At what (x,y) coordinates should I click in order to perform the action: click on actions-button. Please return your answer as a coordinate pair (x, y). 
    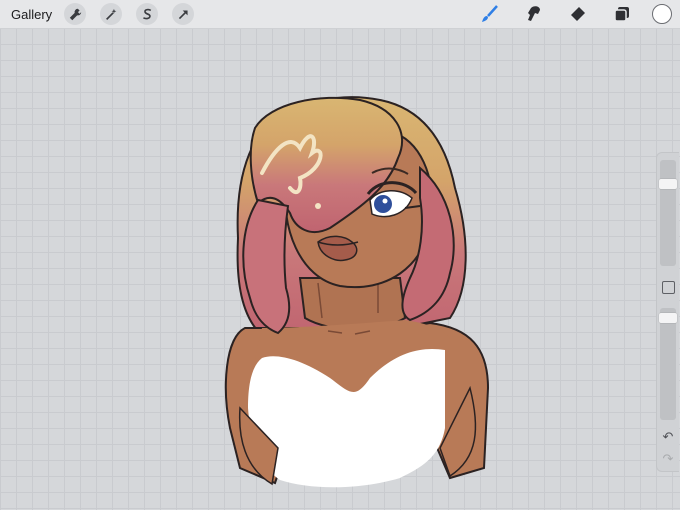
    Looking at the image, I should click on (75, 14).